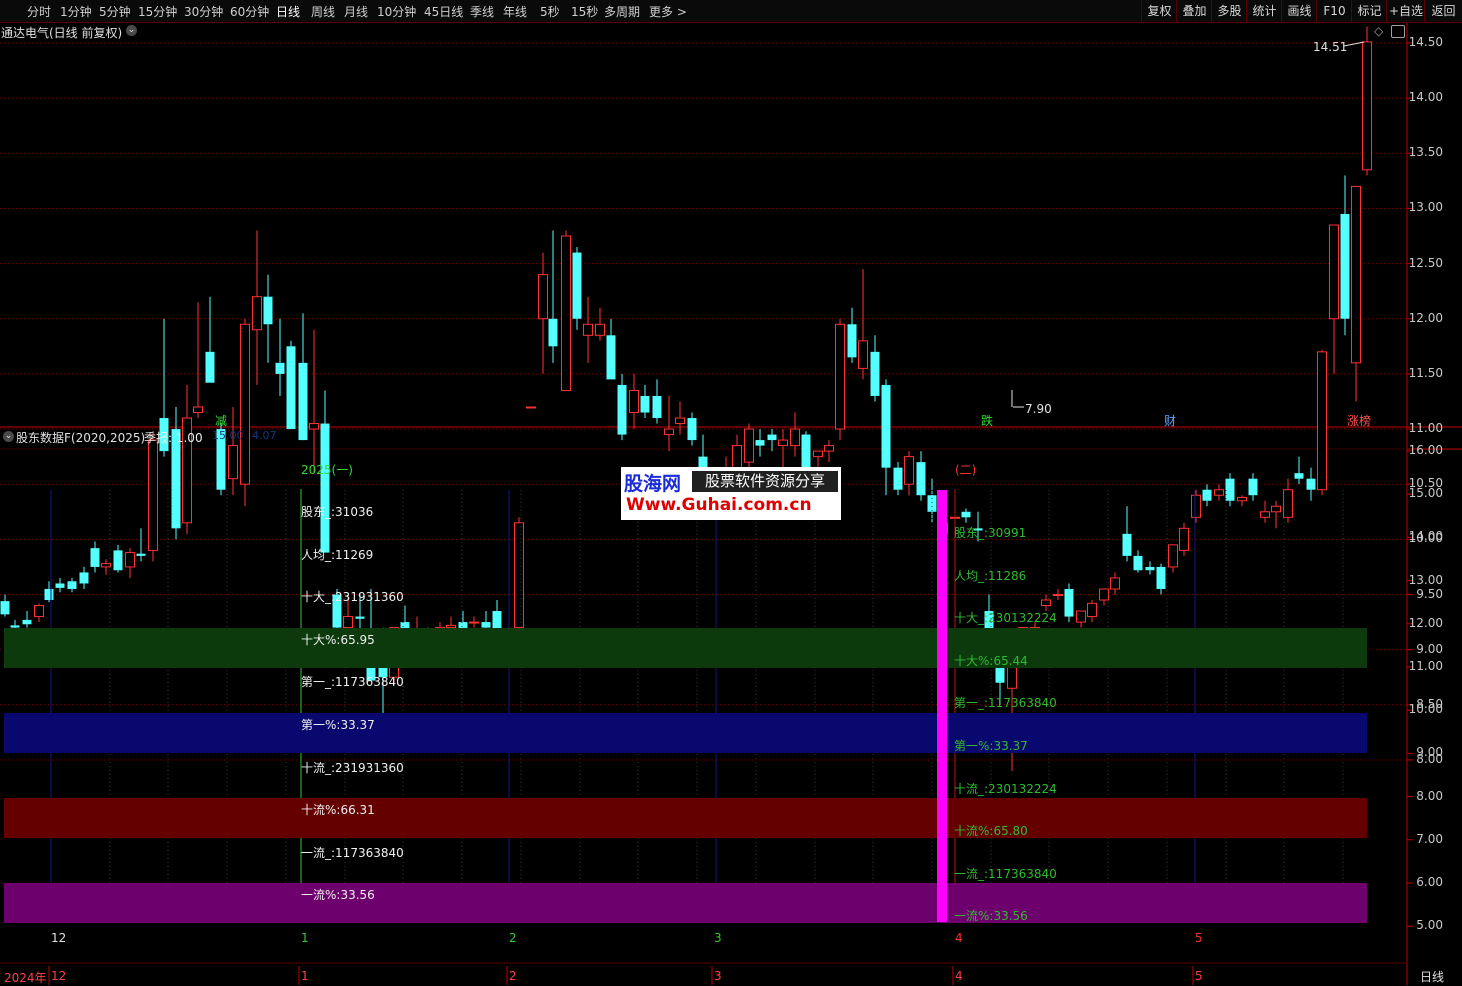  I want to click on right-value-label: 人均_:11286, so click(990, 575).